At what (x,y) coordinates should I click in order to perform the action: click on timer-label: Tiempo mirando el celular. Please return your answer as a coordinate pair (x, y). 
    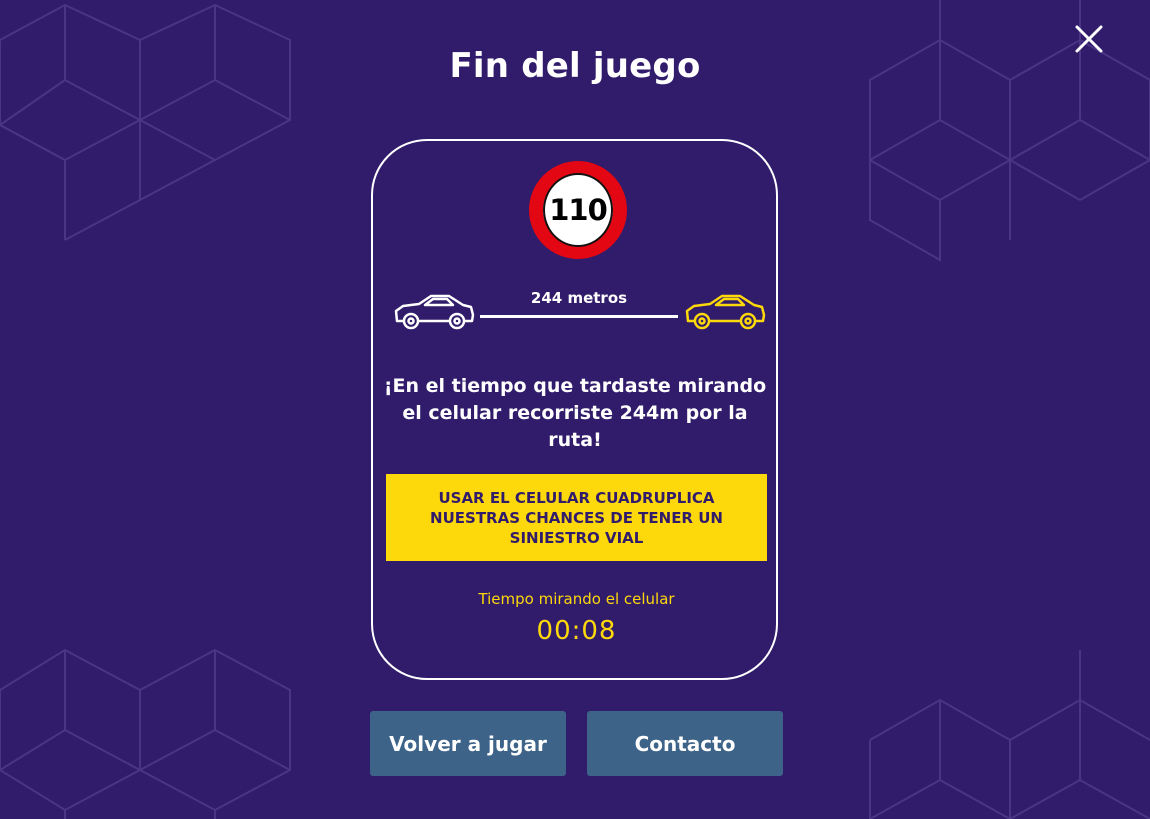
    Looking at the image, I should click on (576, 599).